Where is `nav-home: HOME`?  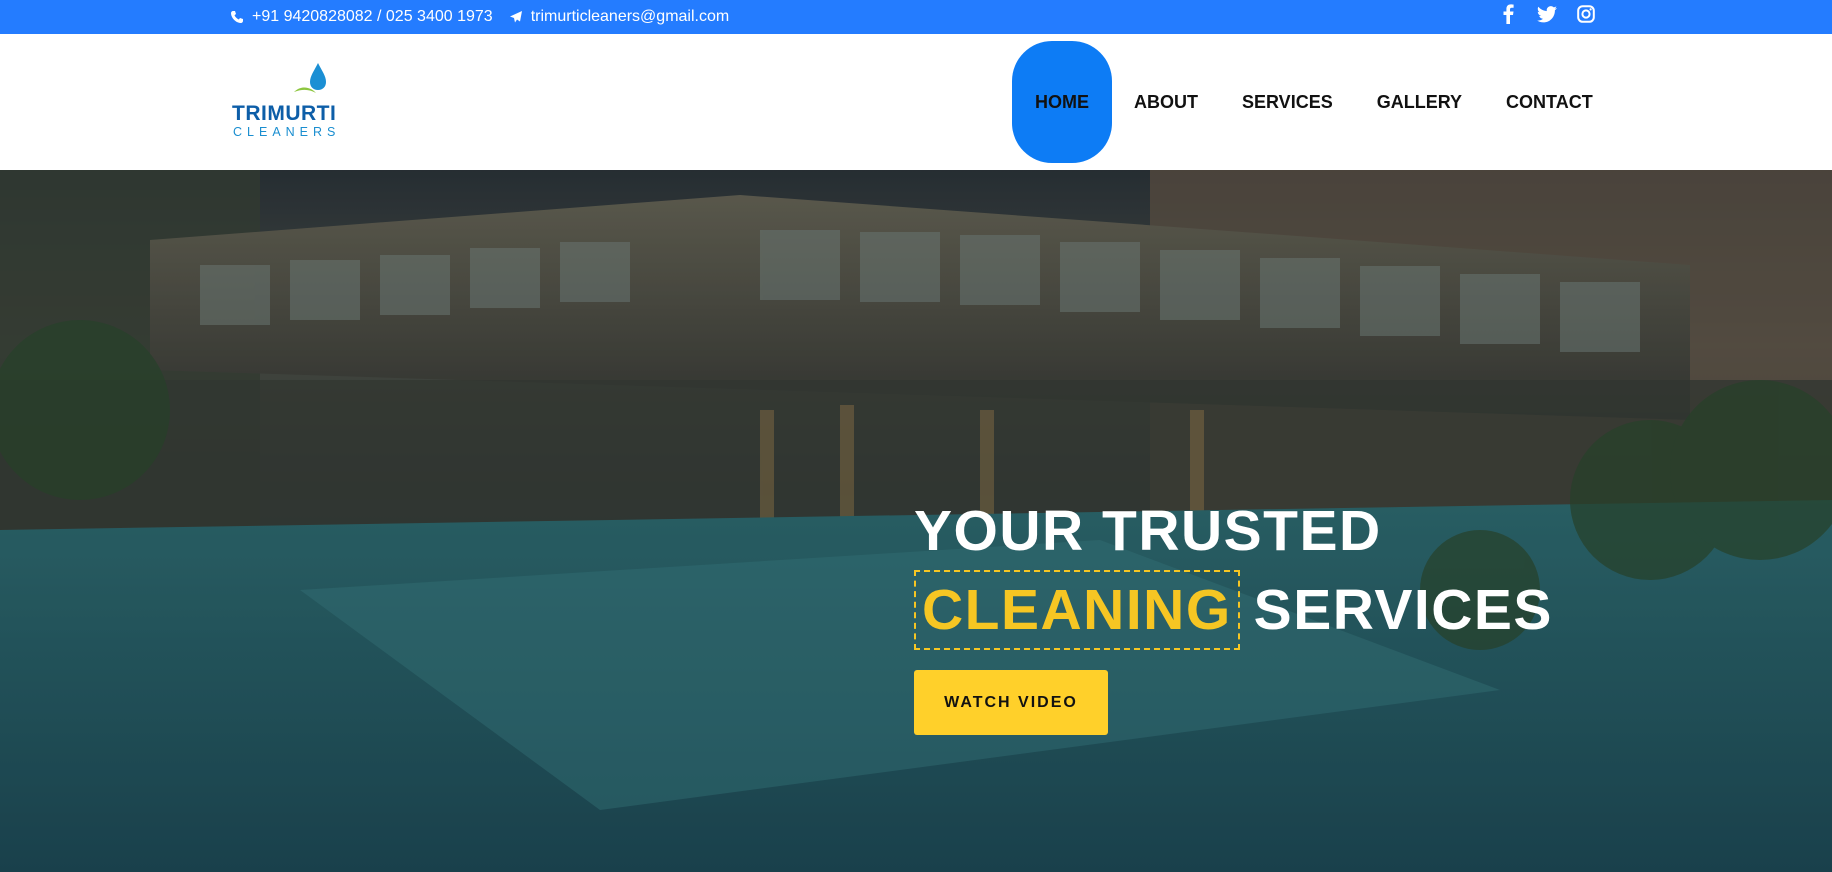
nav-home: HOME is located at coordinates (1062, 102).